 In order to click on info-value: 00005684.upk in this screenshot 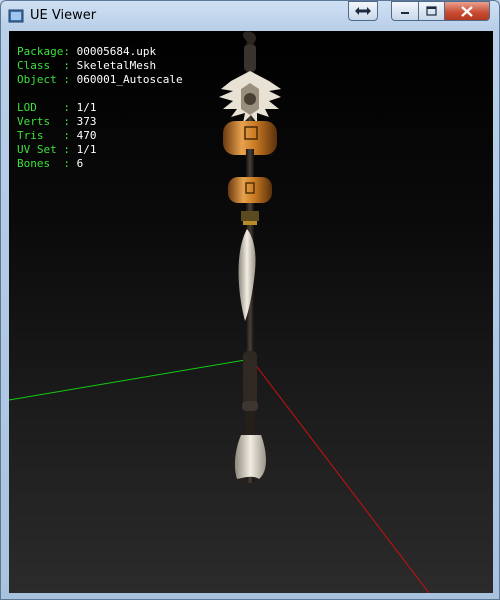, I will do `click(116, 51)`.